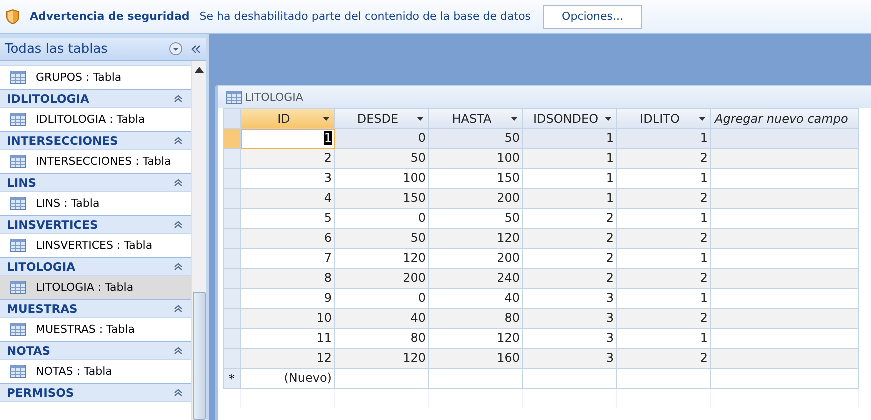 Image resolution: width=871 pixels, height=420 pixels. Describe the element at coordinates (274, 97) in the screenshot. I see `window-title: LITOLOGIA` at that location.